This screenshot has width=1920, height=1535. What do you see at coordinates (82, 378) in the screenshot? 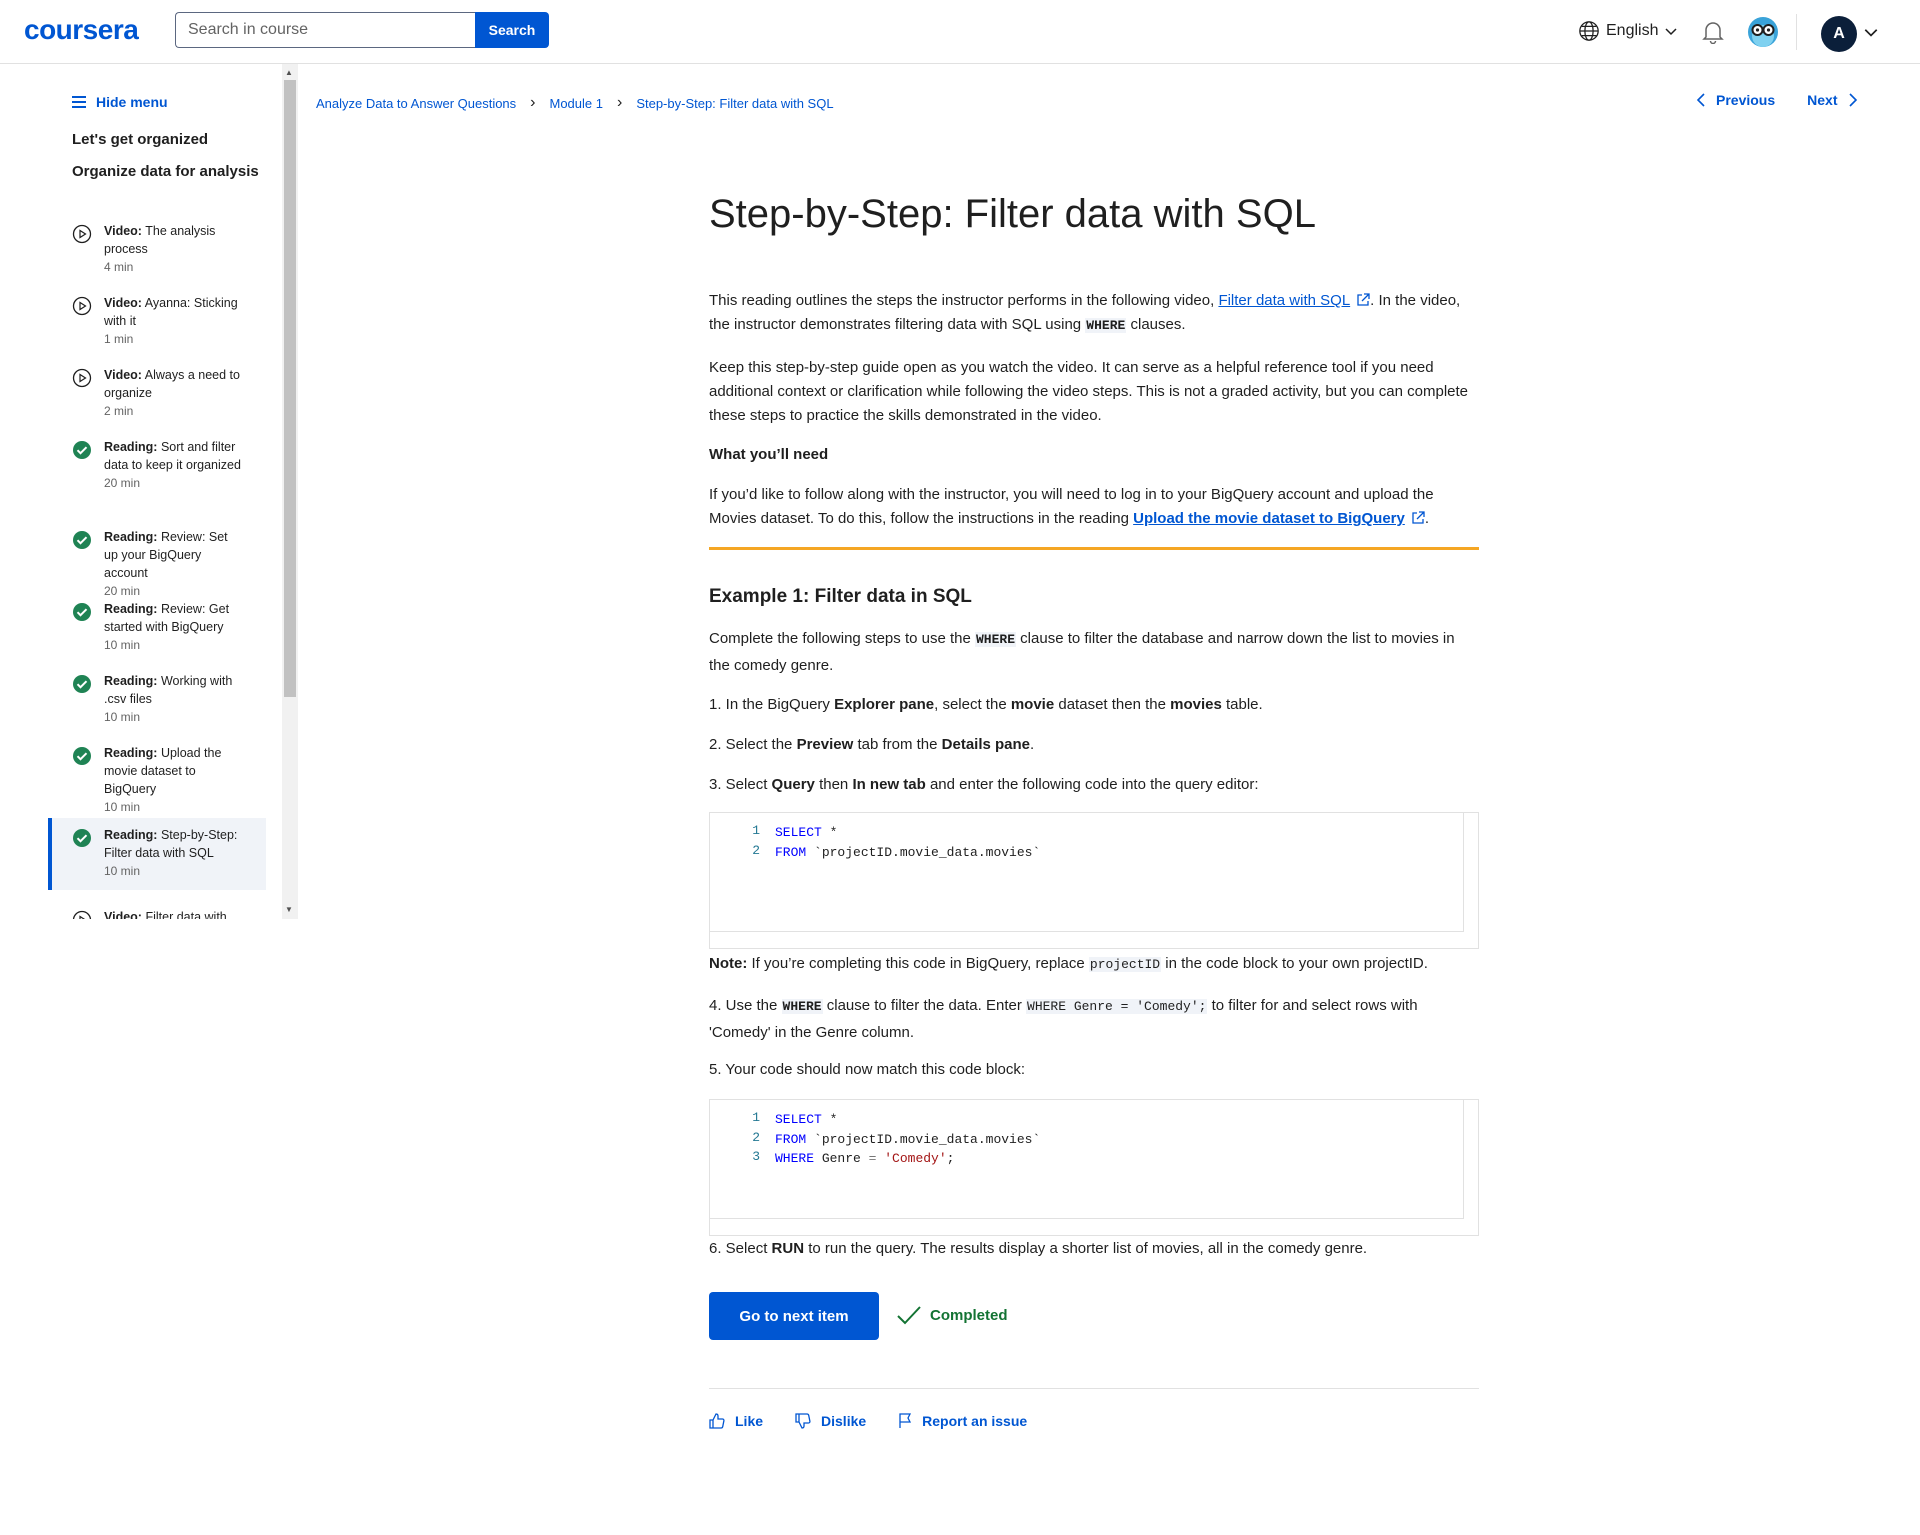
I see `play-icon` at bounding box center [82, 378].